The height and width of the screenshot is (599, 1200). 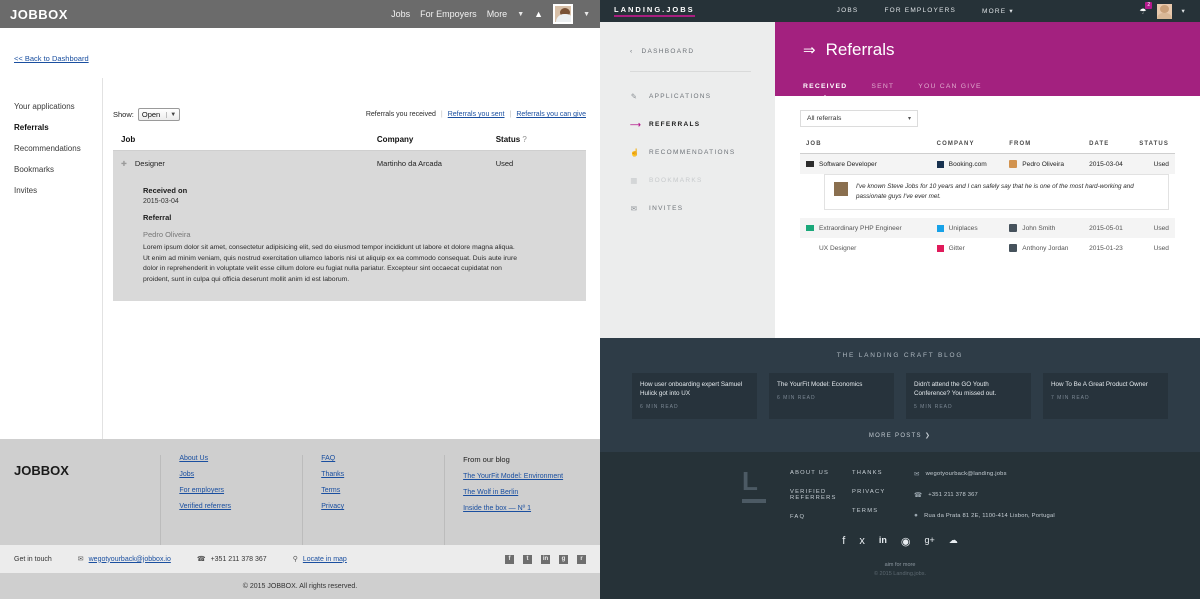 I want to click on footer-link-terms: Terms, so click(x=382, y=490).